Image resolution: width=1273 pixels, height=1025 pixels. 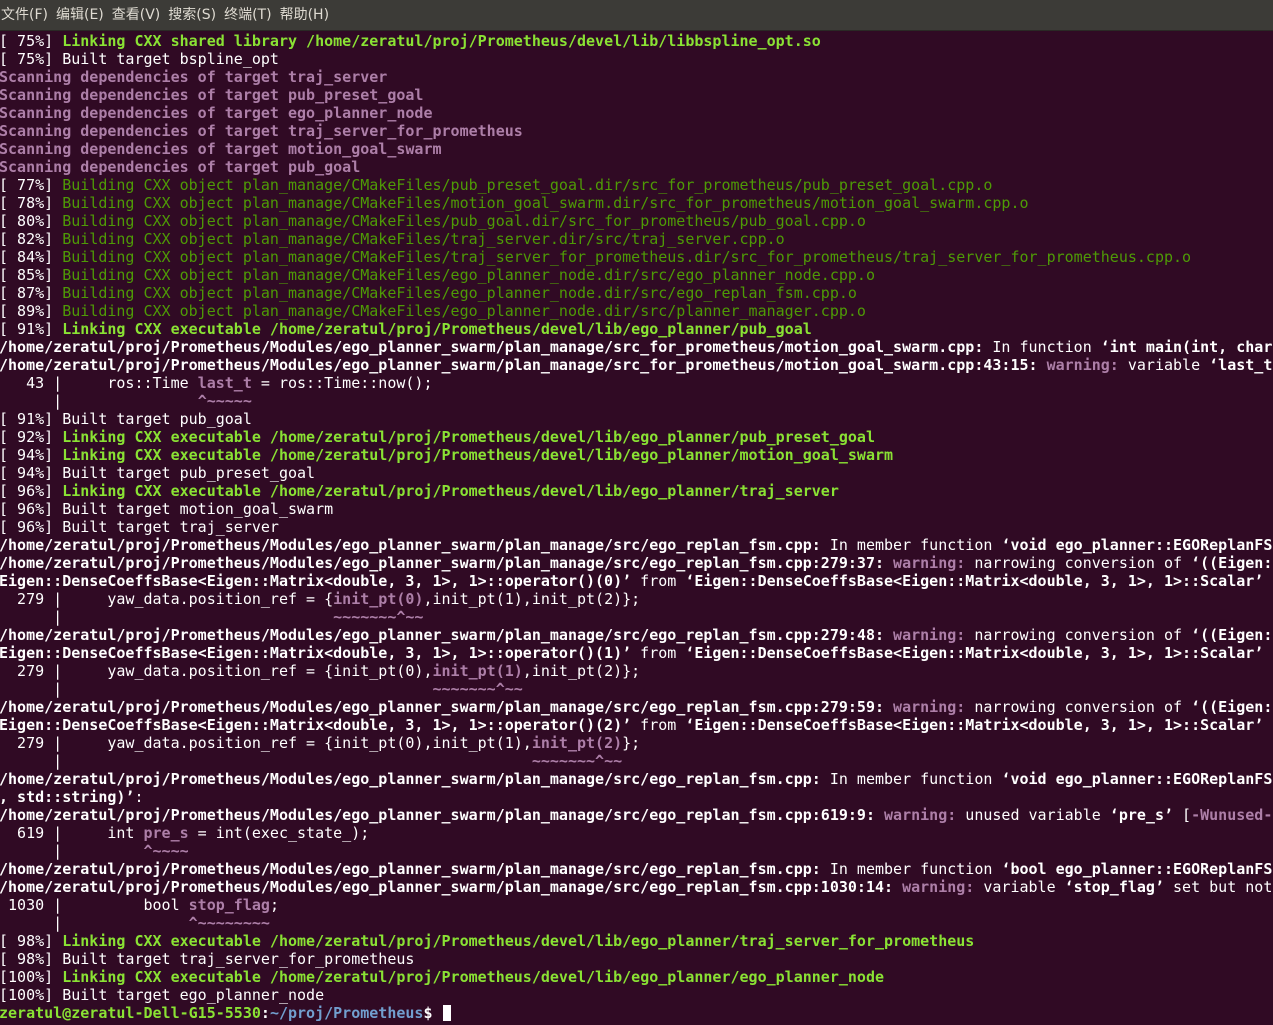 I want to click on terminal-line: | ^~~~~~, so click(x=126, y=401).